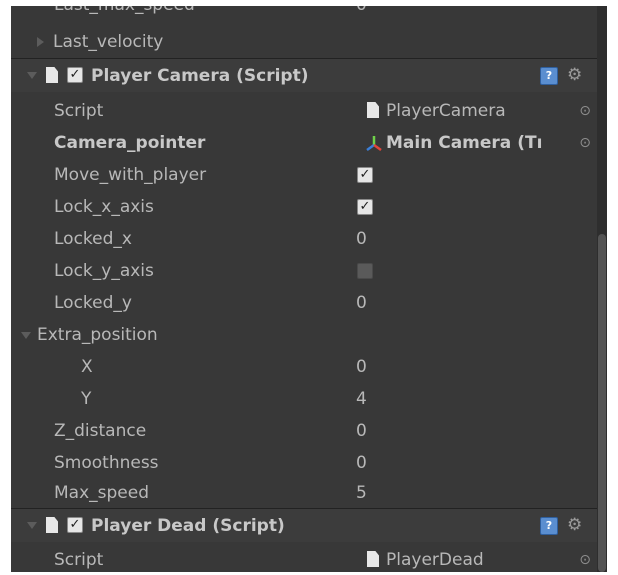 The width and height of the screenshot is (618, 575). Describe the element at coordinates (102, 493) in the screenshot. I see `field-label: Max_speed` at that location.